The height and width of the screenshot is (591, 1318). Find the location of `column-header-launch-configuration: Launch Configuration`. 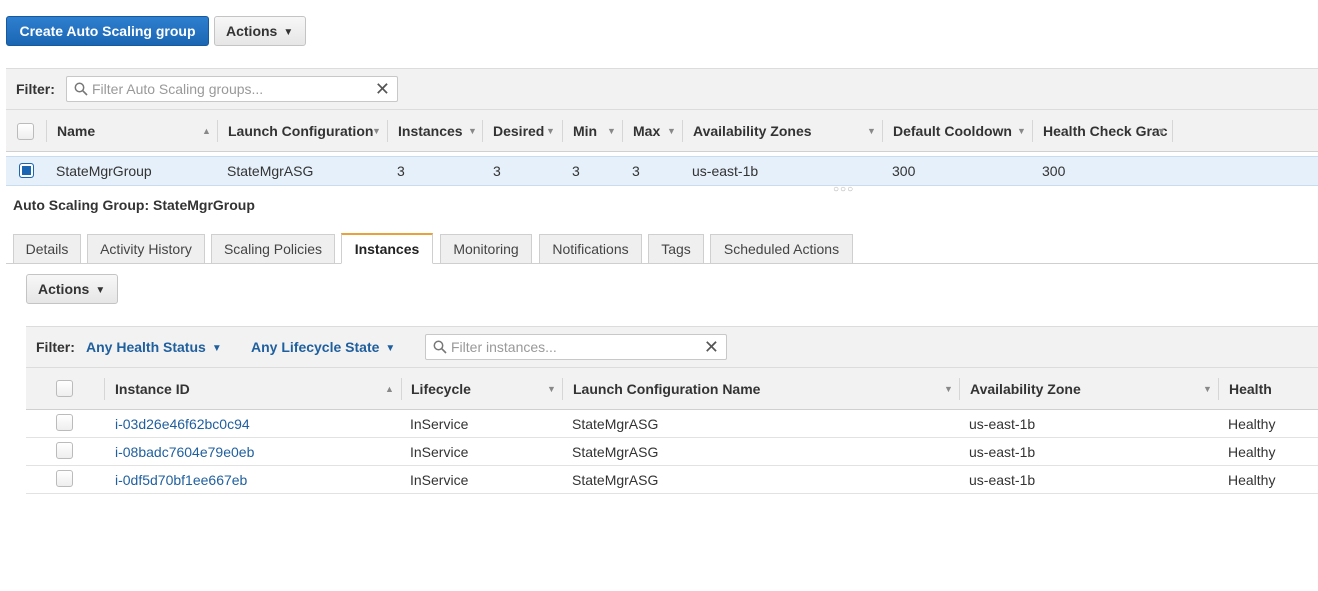

column-header-launch-configuration: Launch Configuration is located at coordinates (300, 131).